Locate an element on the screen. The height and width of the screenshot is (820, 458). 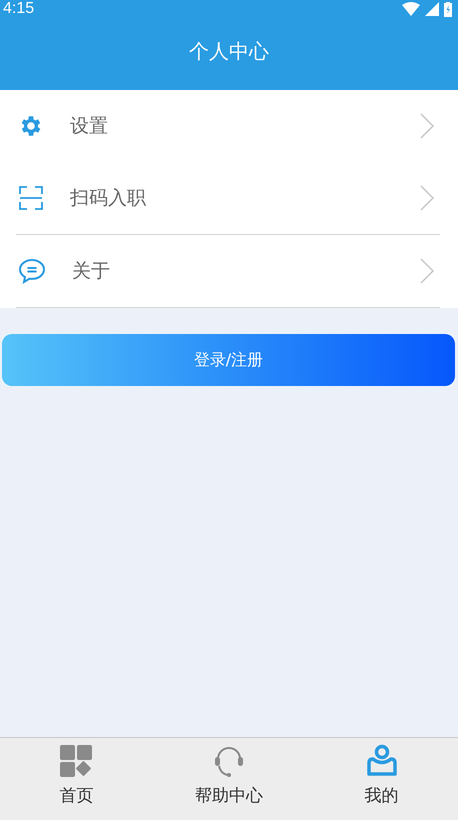
grid-icon is located at coordinates (76, 761).